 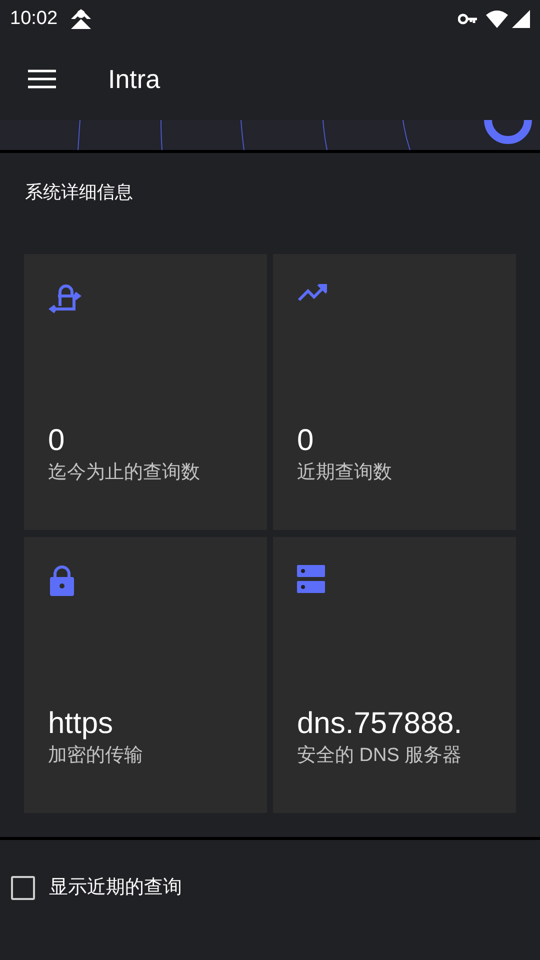 What do you see at coordinates (497, 19) in the screenshot?
I see `wifi-icon` at bounding box center [497, 19].